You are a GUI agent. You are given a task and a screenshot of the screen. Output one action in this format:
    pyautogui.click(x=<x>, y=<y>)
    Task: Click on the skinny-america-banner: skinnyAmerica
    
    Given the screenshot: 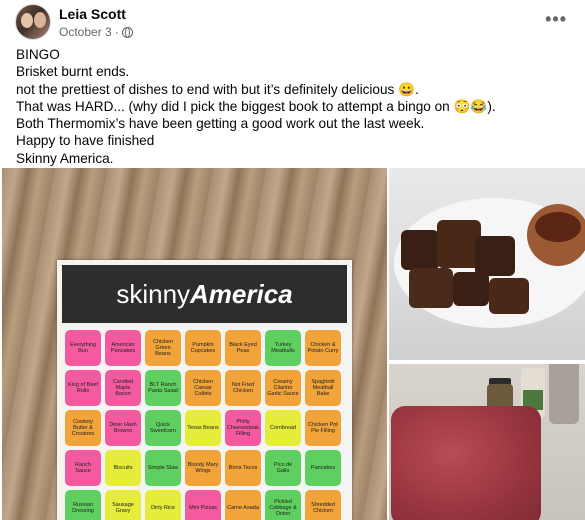 What is the action you would take?
    pyautogui.click(x=204, y=294)
    